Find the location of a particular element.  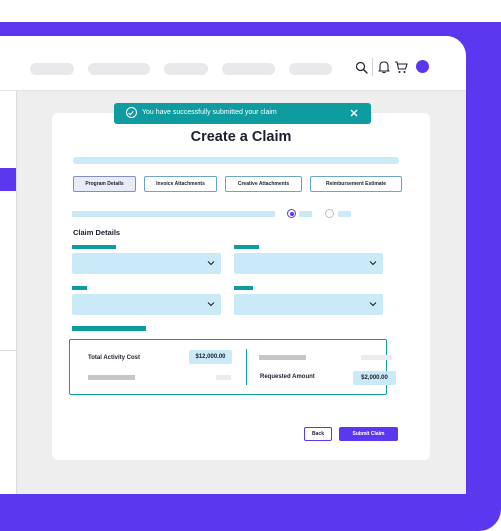

back-button: Back is located at coordinates (318, 434).